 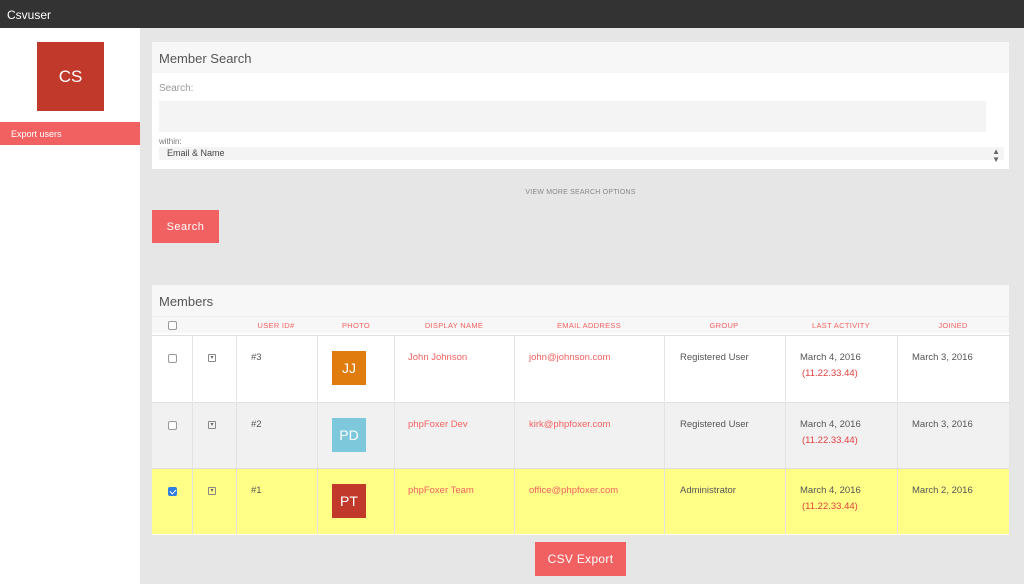 What do you see at coordinates (996, 155) in the screenshot?
I see `select-arrows-icon: ▲ ▼` at bounding box center [996, 155].